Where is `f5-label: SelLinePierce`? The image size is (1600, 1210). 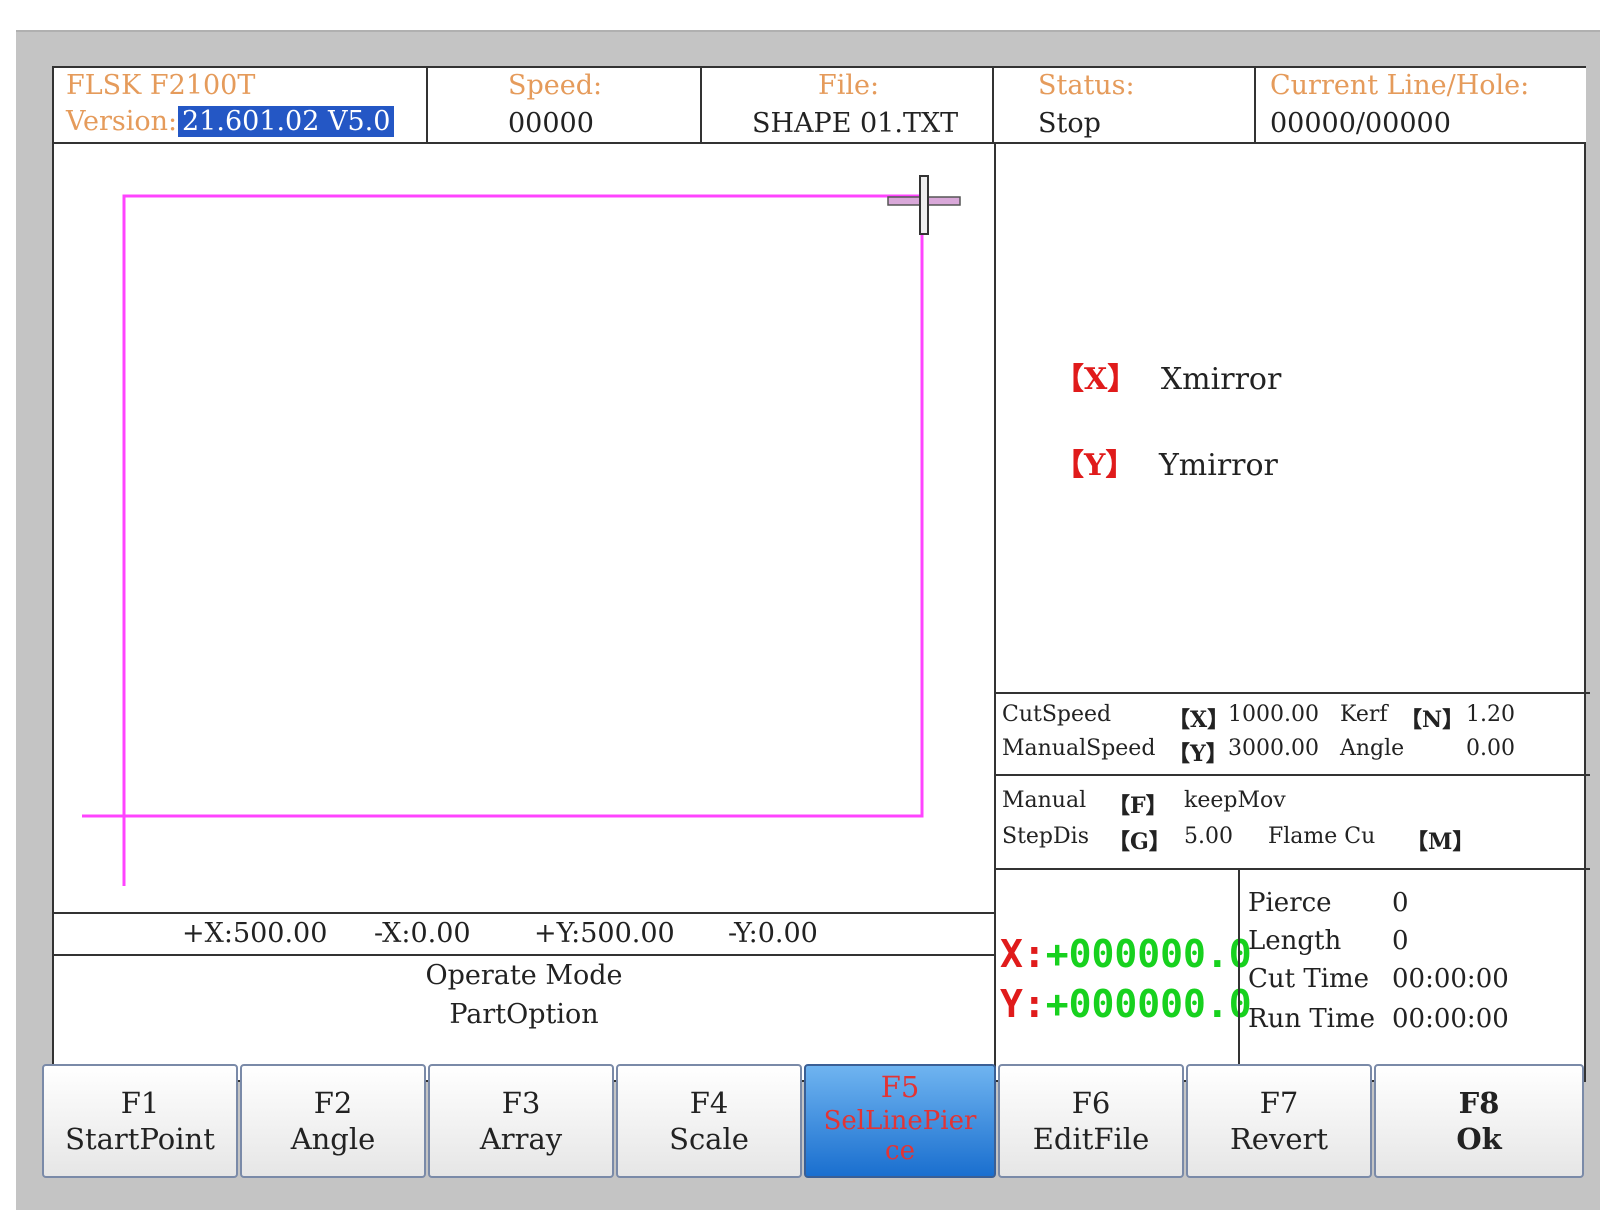
f5-label: SelLinePierce is located at coordinates (900, 1136).